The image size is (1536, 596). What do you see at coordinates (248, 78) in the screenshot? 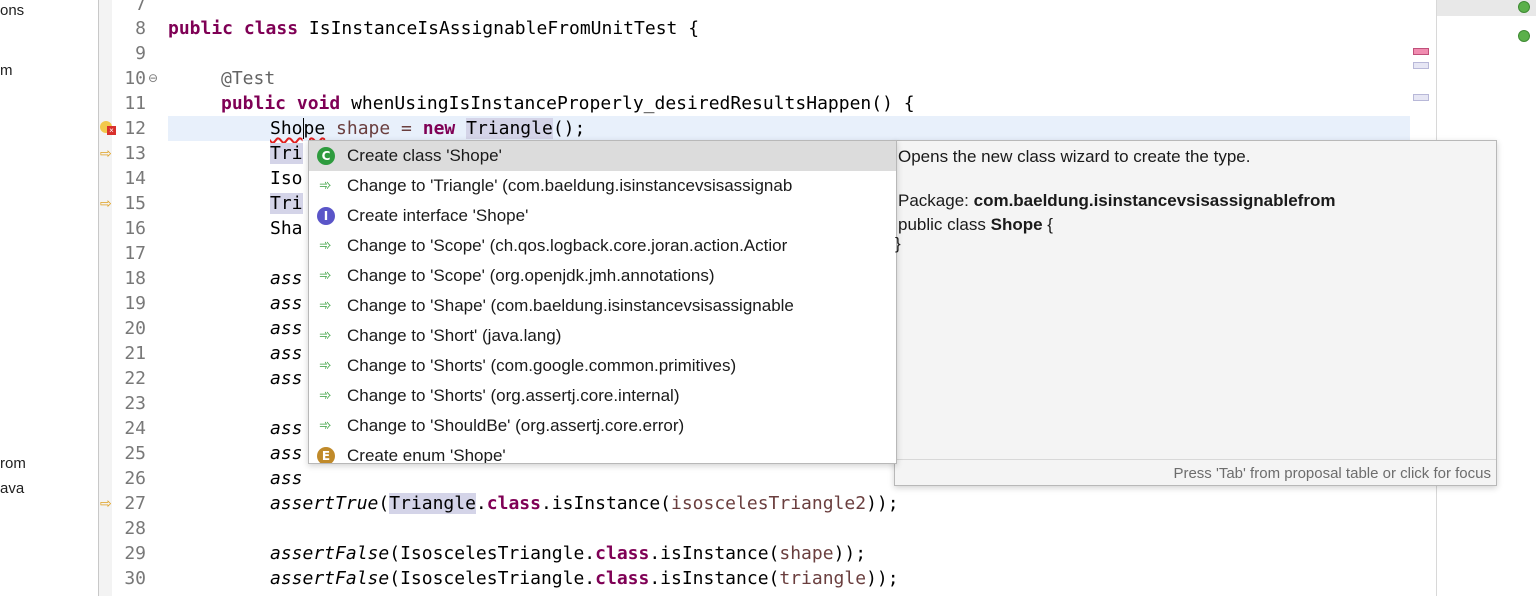
I see `code-text: @Test` at bounding box center [248, 78].